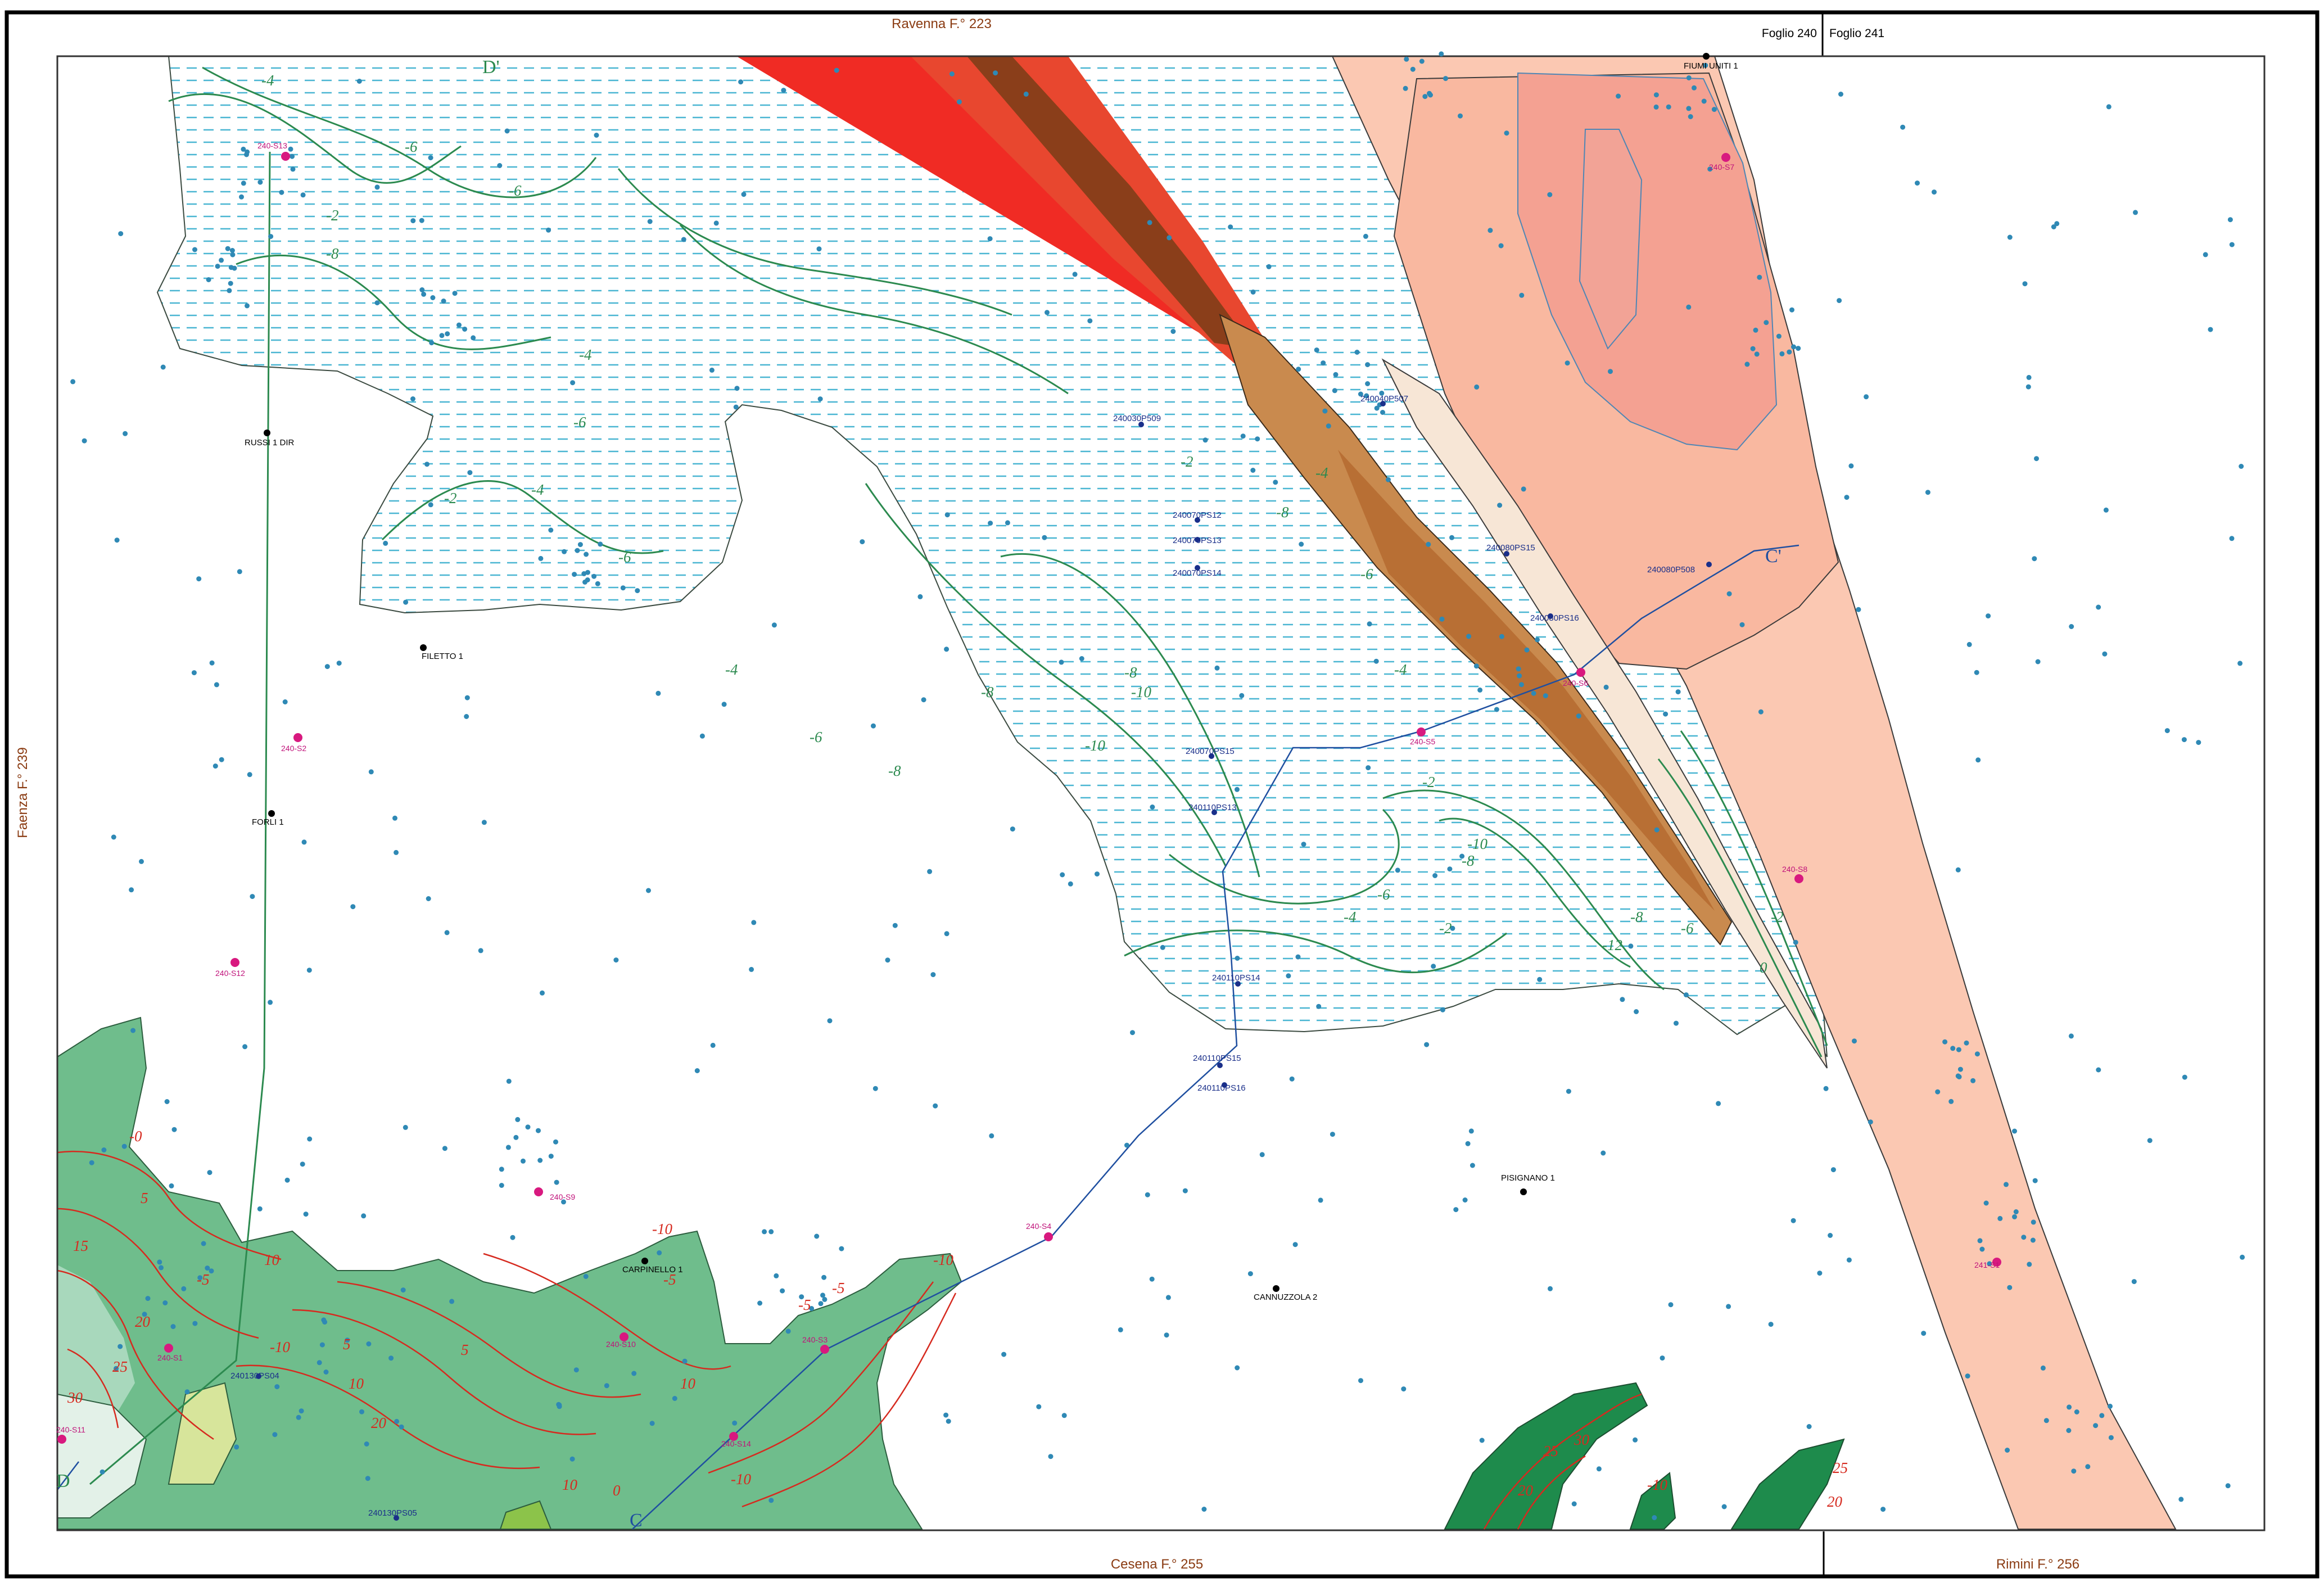 This screenshot has width=2324, height=1582. Describe the element at coordinates (1657, 1484) in the screenshot. I see `deep-contour-label: -10` at that location.